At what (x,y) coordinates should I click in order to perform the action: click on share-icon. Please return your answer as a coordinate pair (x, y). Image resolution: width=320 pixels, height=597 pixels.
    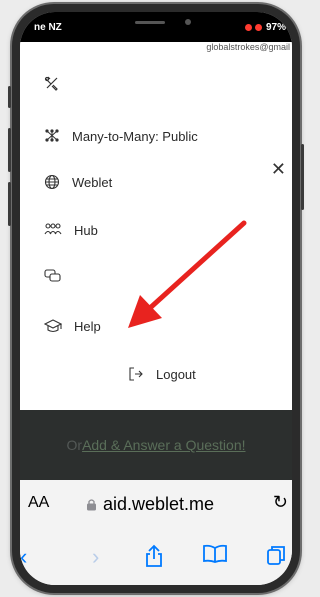
    Looking at the image, I should click on (154, 559).